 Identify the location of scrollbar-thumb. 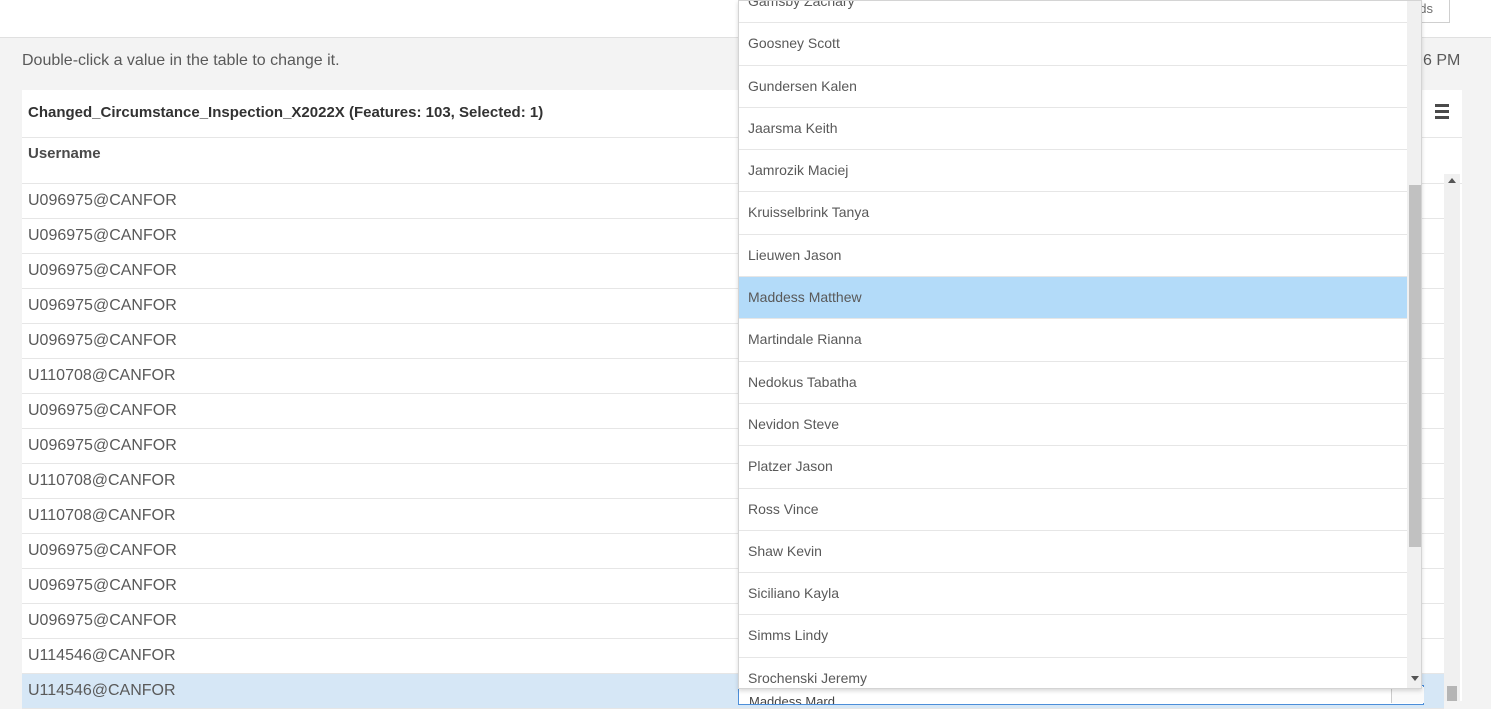
(1452, 693).